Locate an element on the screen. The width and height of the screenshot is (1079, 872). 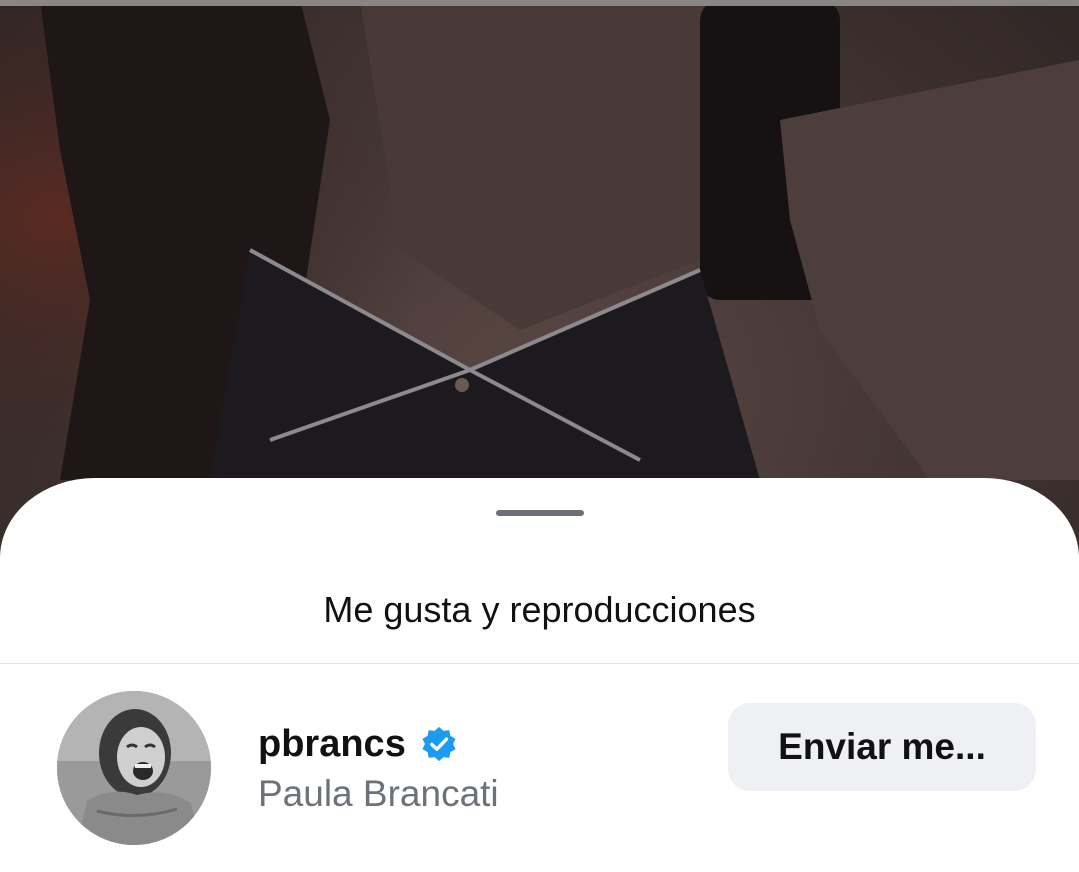
avatar is located at coordinates (134, 768).